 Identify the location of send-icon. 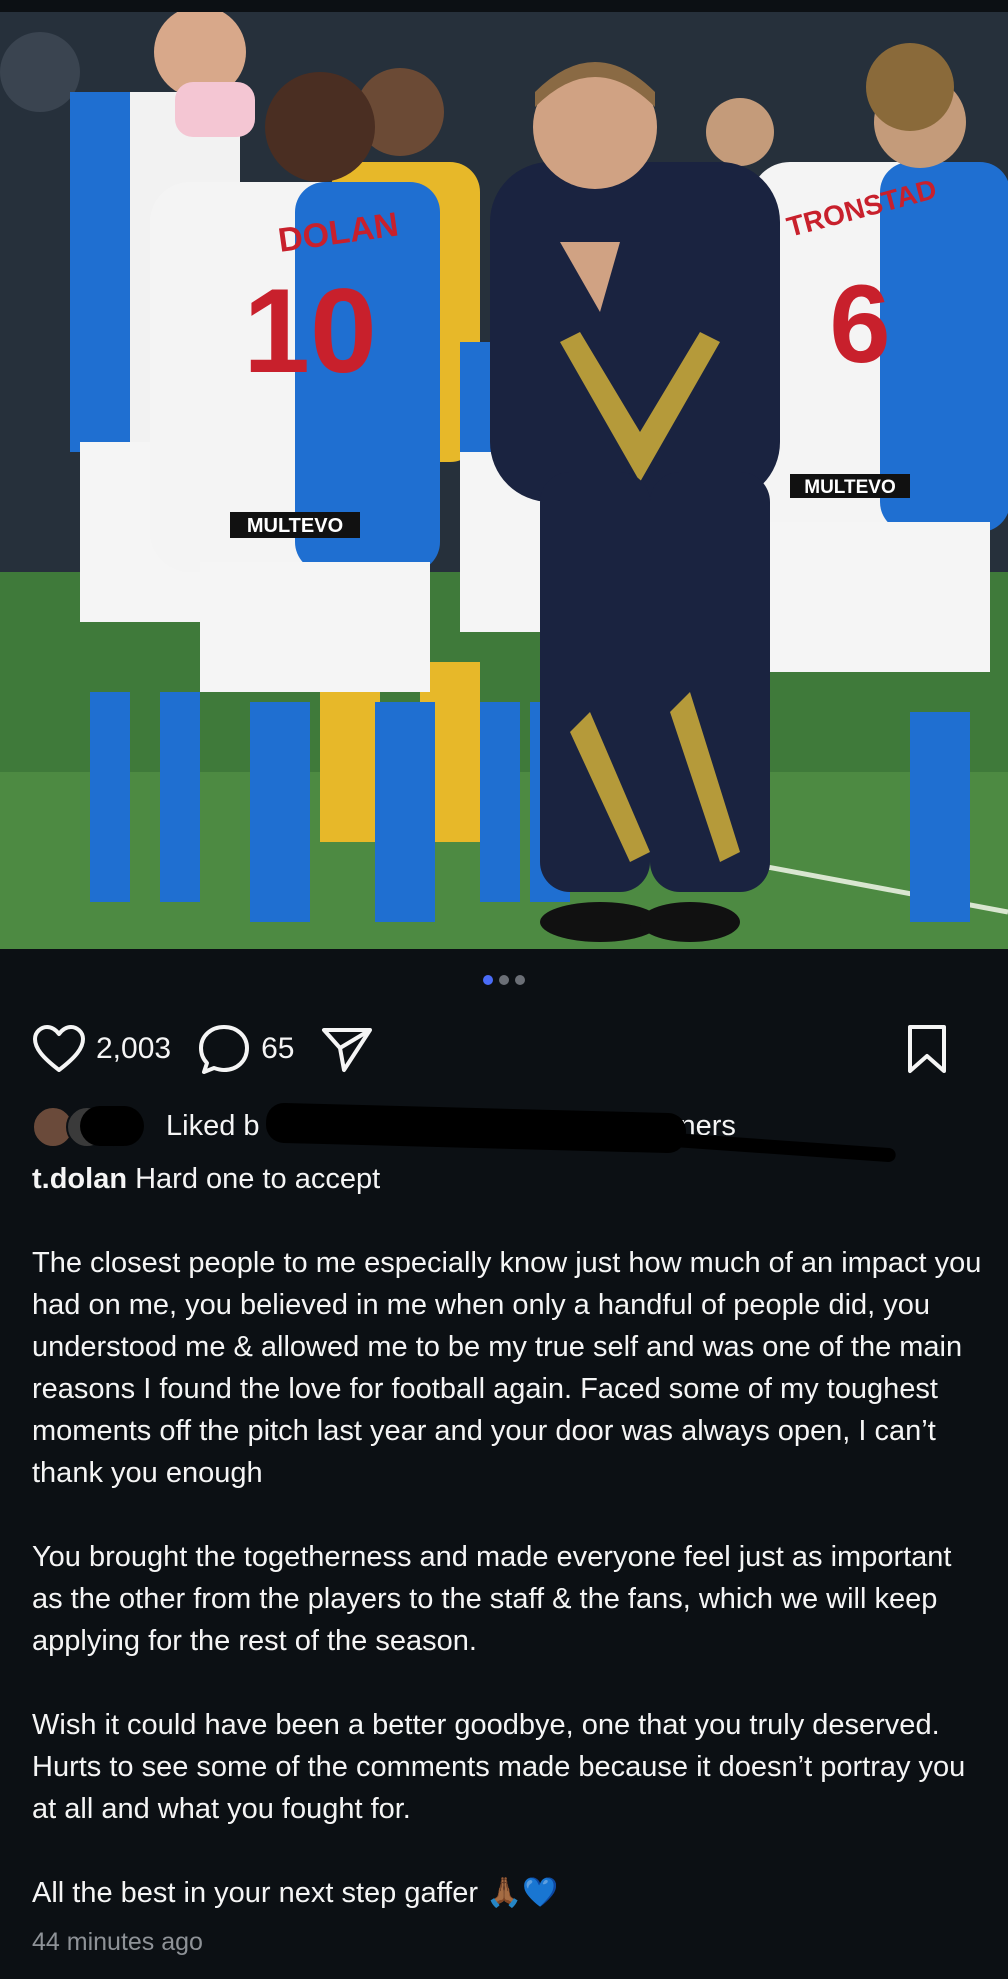
(347, 1050).